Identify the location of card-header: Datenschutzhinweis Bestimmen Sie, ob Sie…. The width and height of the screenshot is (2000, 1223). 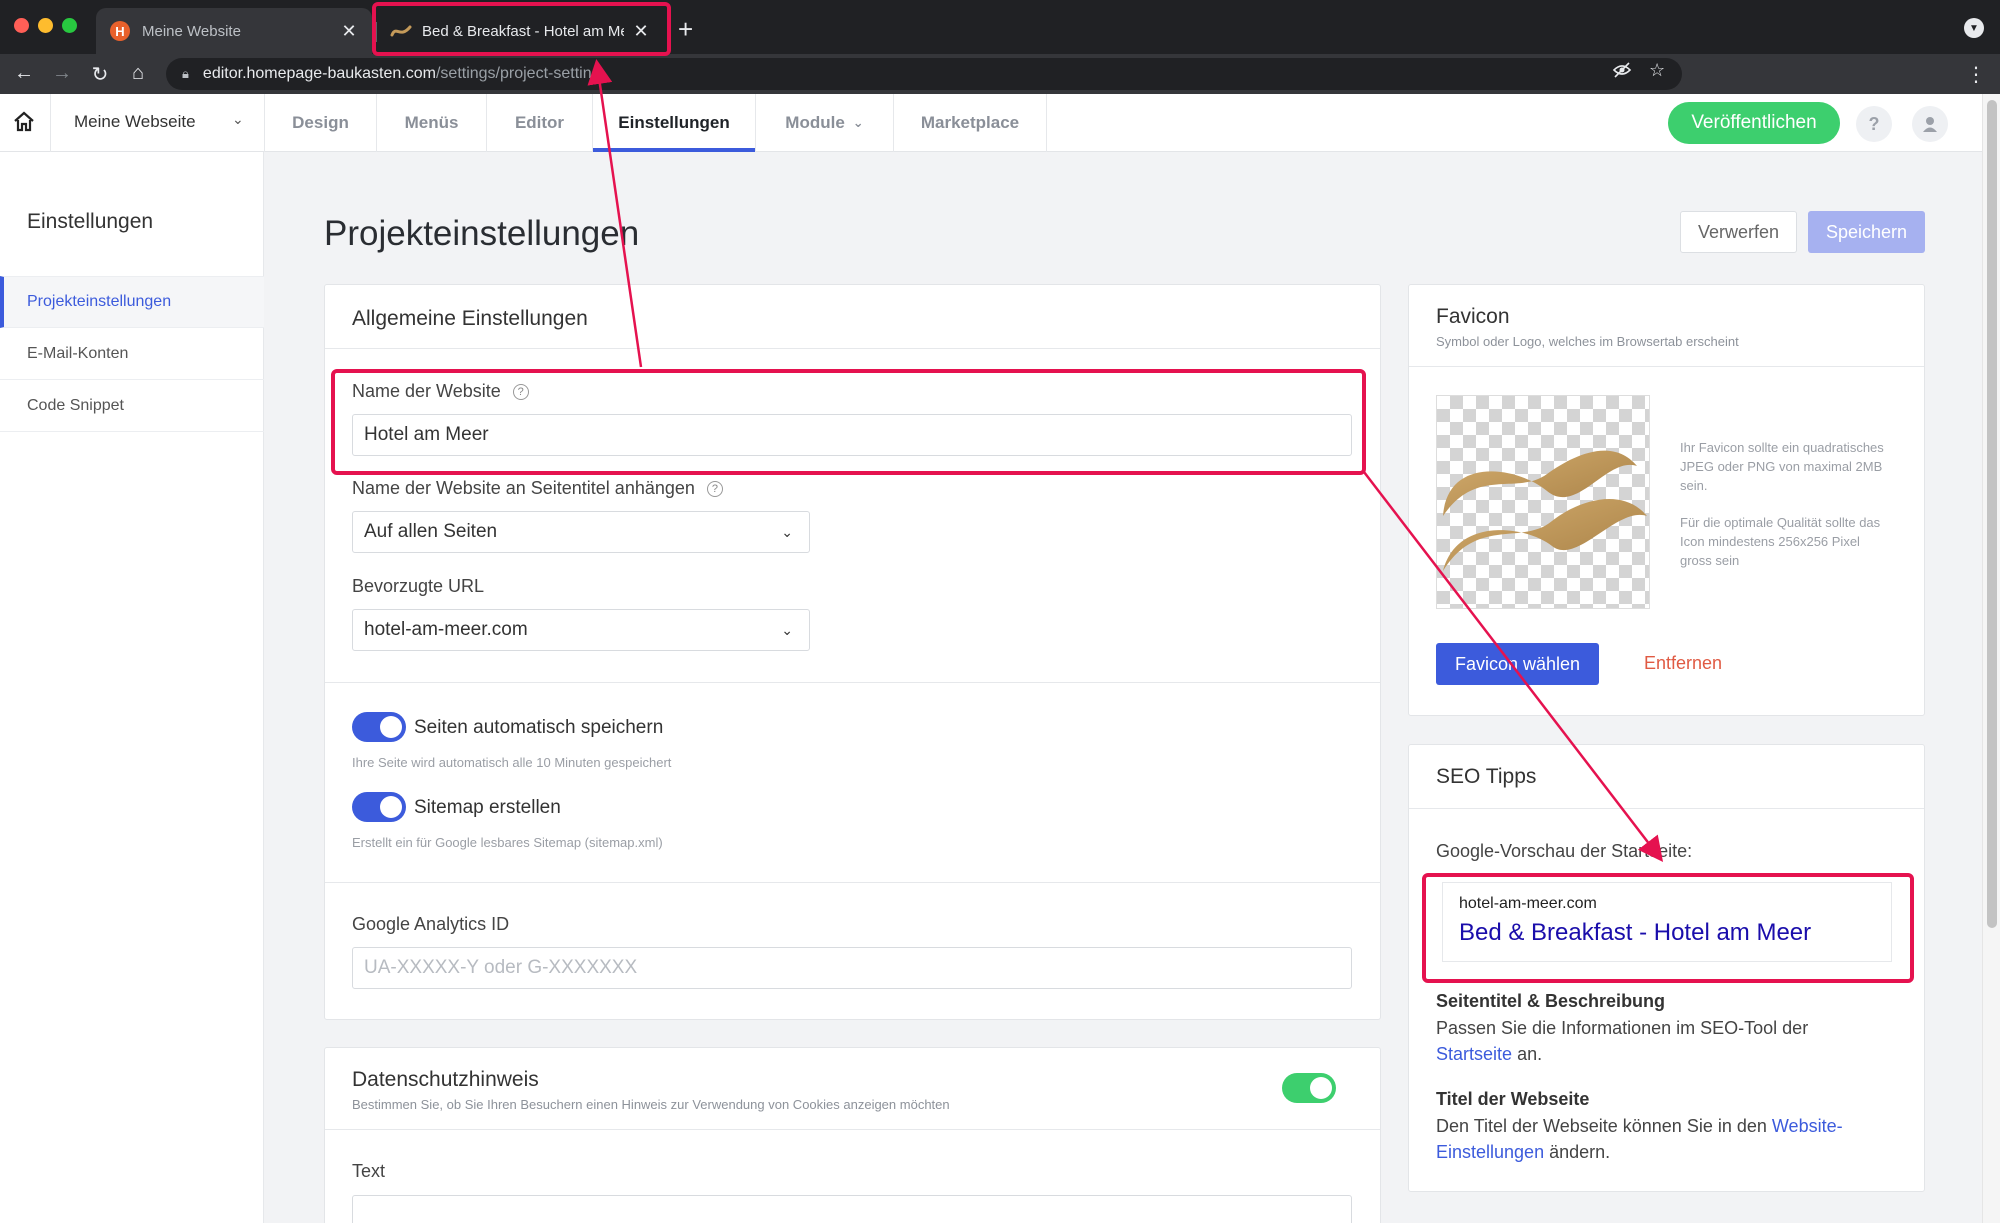
(852, 1089).